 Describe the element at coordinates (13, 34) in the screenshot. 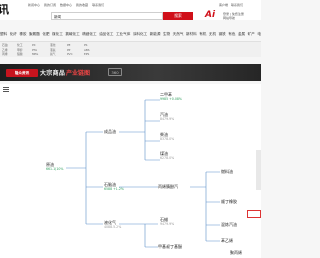

I see `category-link: 化纤` at that location.